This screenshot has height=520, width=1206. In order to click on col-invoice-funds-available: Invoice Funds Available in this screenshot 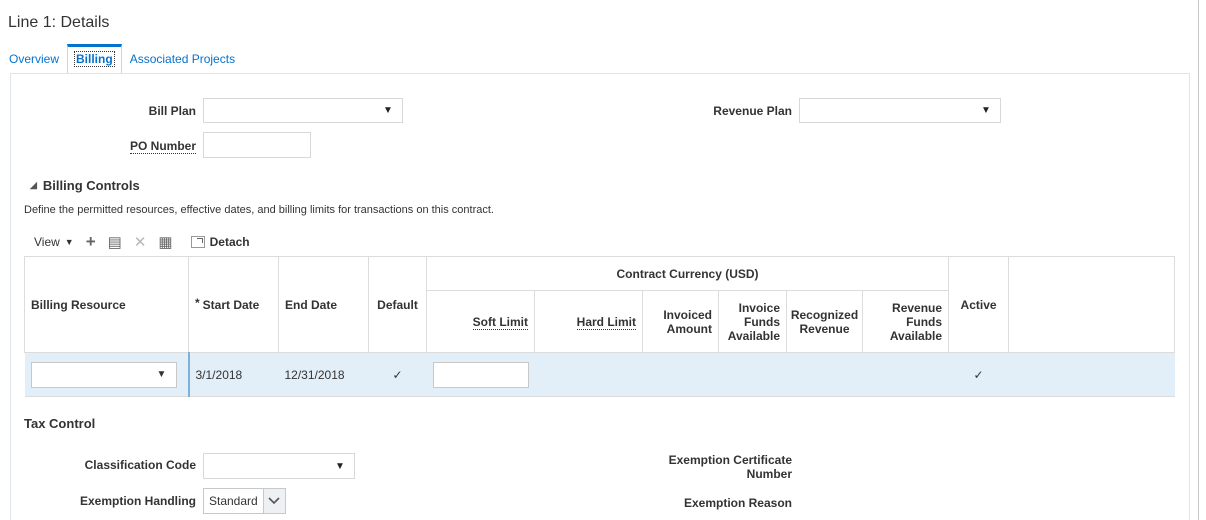, I will do `click(752, 321)`.